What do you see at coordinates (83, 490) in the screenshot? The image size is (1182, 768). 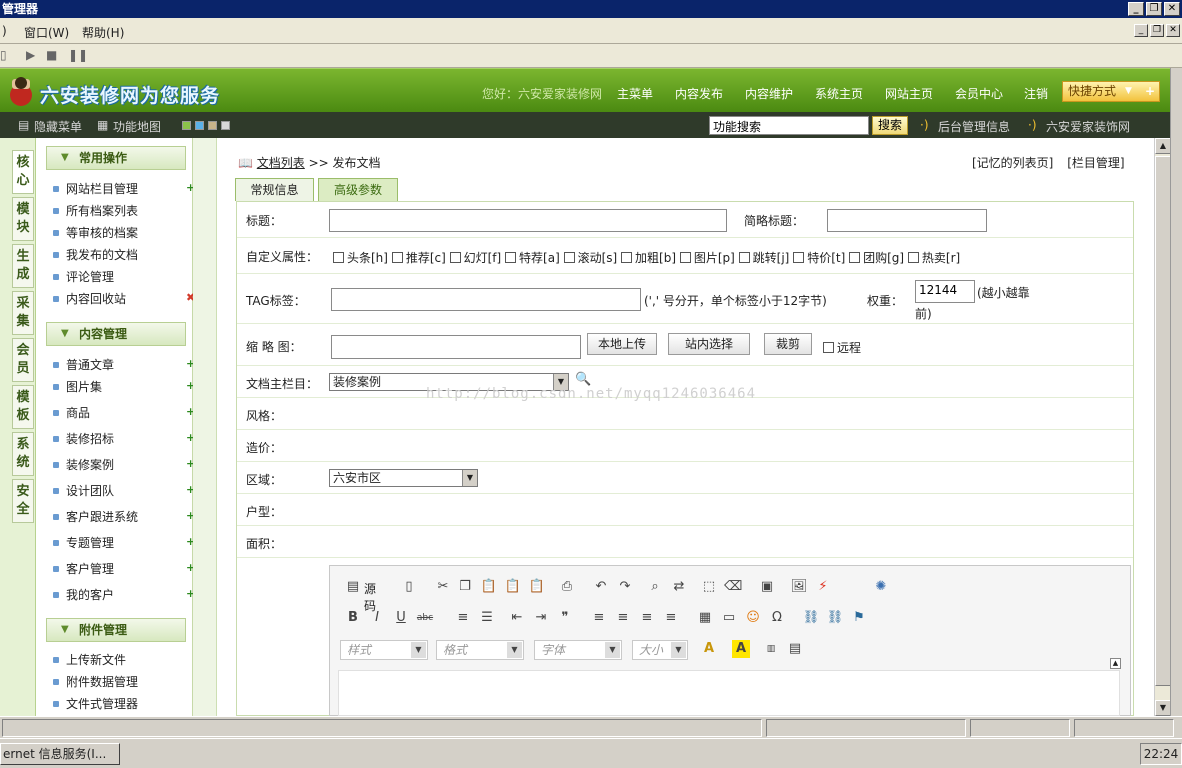 I see `menu-item: 设计团队` at bounding box center [83, 490].